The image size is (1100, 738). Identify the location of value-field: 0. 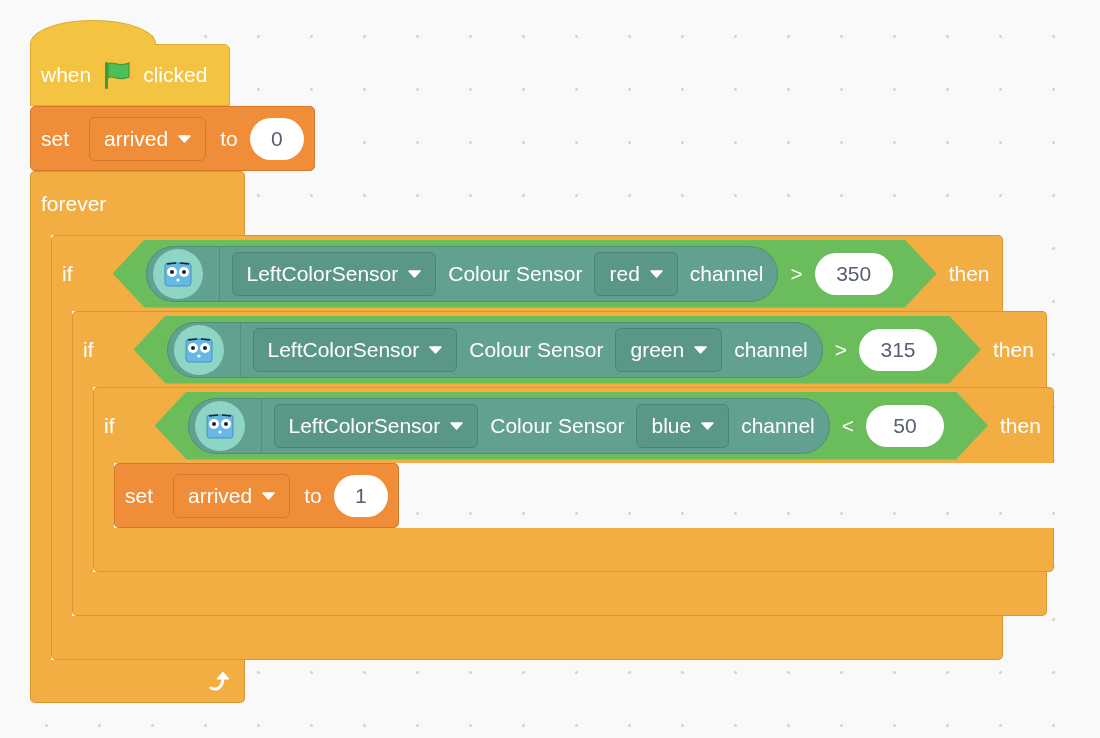
(276, 138).